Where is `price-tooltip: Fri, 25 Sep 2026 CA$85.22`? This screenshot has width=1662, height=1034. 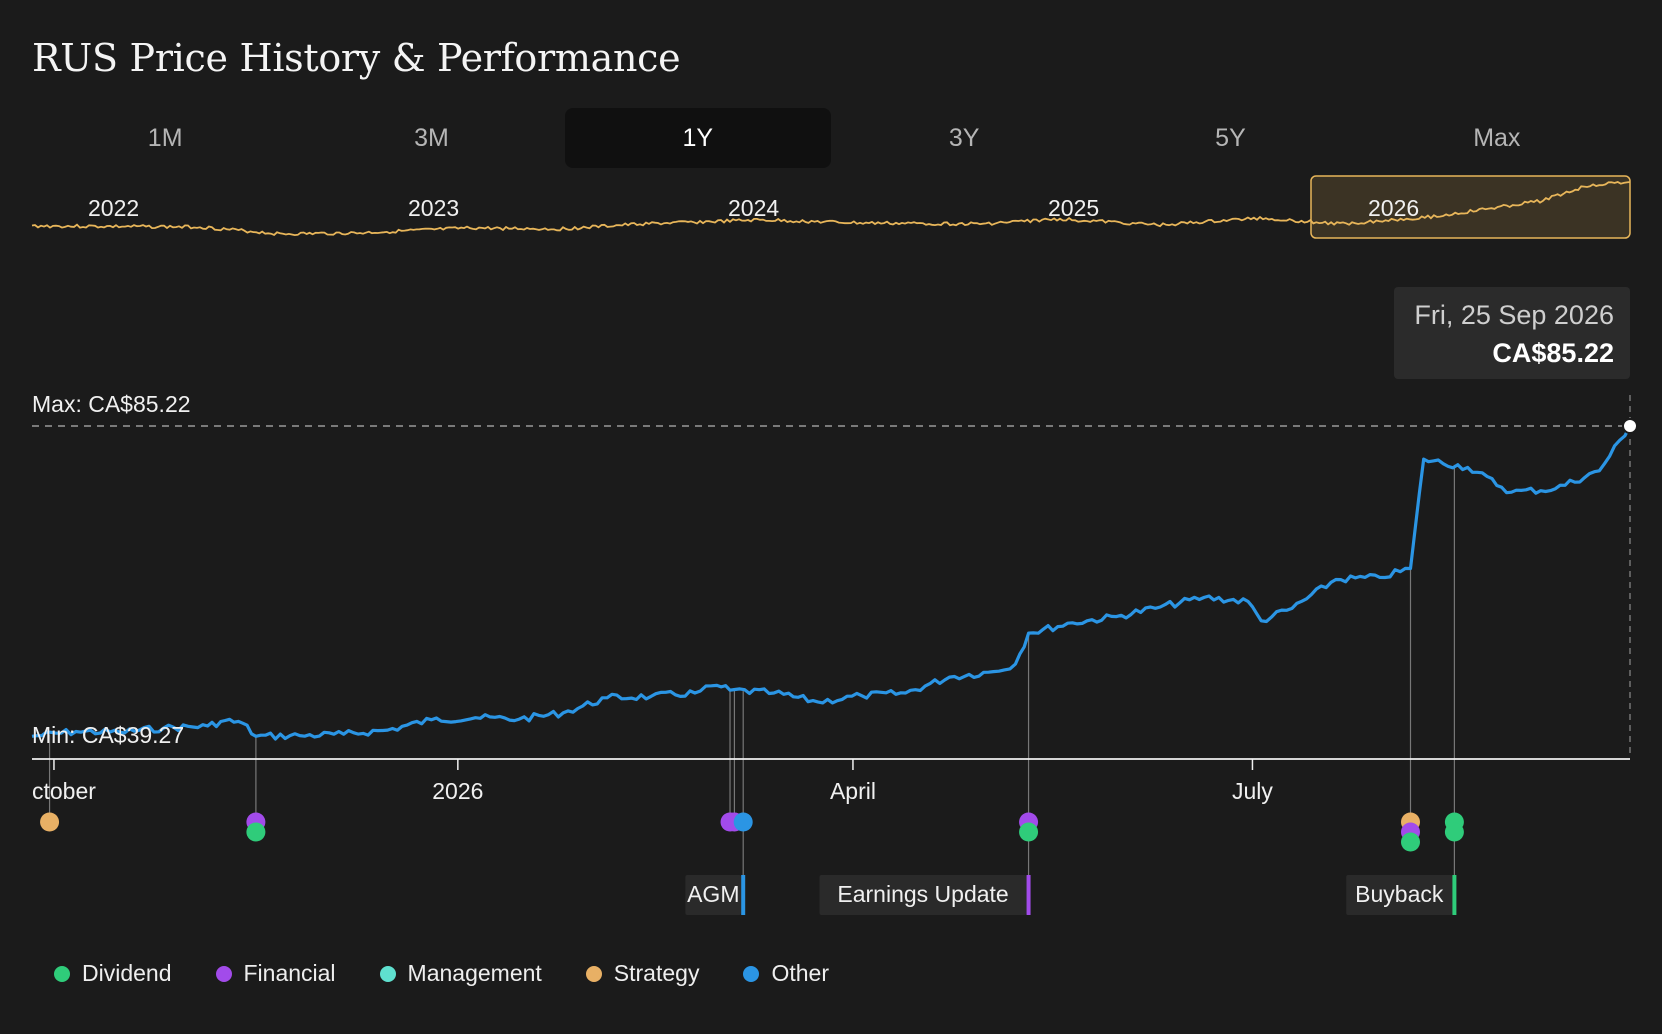
price-tooltip: Fri, 25 Sep 2026 CA$85.22 is located at coordinates (1512, 333).